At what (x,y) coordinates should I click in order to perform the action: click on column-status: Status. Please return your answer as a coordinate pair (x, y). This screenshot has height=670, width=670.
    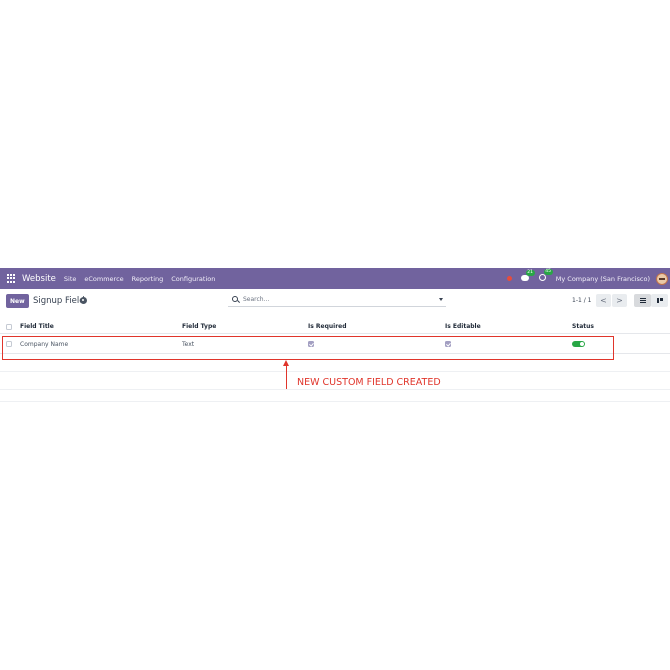
    Looking at the image, I should click on (583, 326).